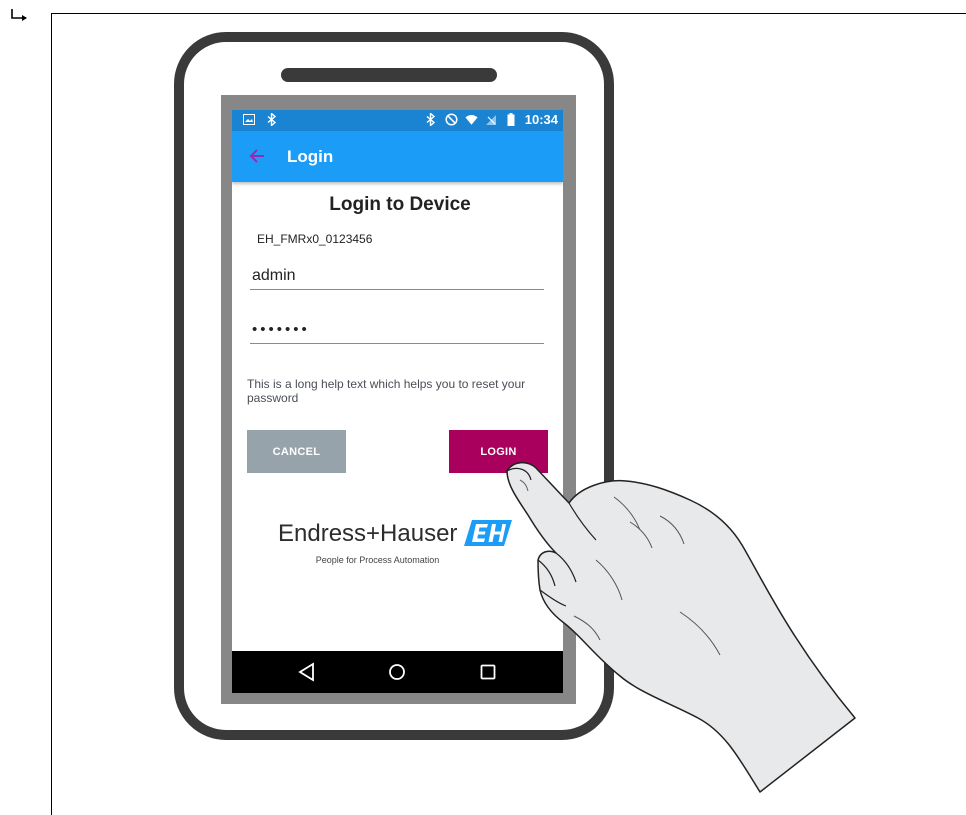 Image resolution: width=966 pixels, height=815 pixels. I want to click on page-title: Login to Device, so click(400, 204).